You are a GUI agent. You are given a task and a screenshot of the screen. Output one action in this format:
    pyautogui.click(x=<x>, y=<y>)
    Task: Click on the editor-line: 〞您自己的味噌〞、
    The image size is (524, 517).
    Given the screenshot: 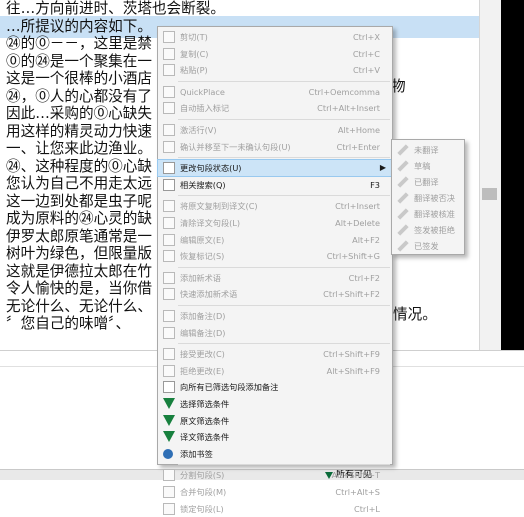 What is the action you would take?
    pyautogui.click(x=68, y=324)
    